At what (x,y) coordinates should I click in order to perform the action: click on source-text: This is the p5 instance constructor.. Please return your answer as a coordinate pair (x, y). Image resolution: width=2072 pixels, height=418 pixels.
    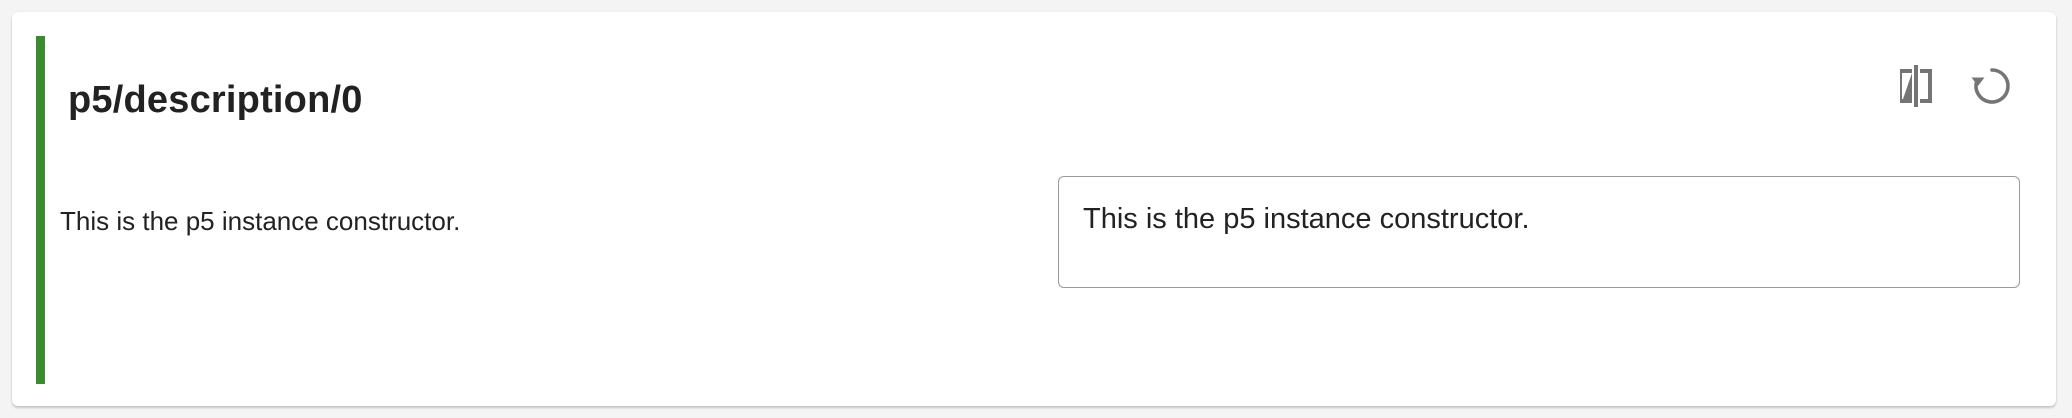
    Looking at the image, I should click on (260, 221).